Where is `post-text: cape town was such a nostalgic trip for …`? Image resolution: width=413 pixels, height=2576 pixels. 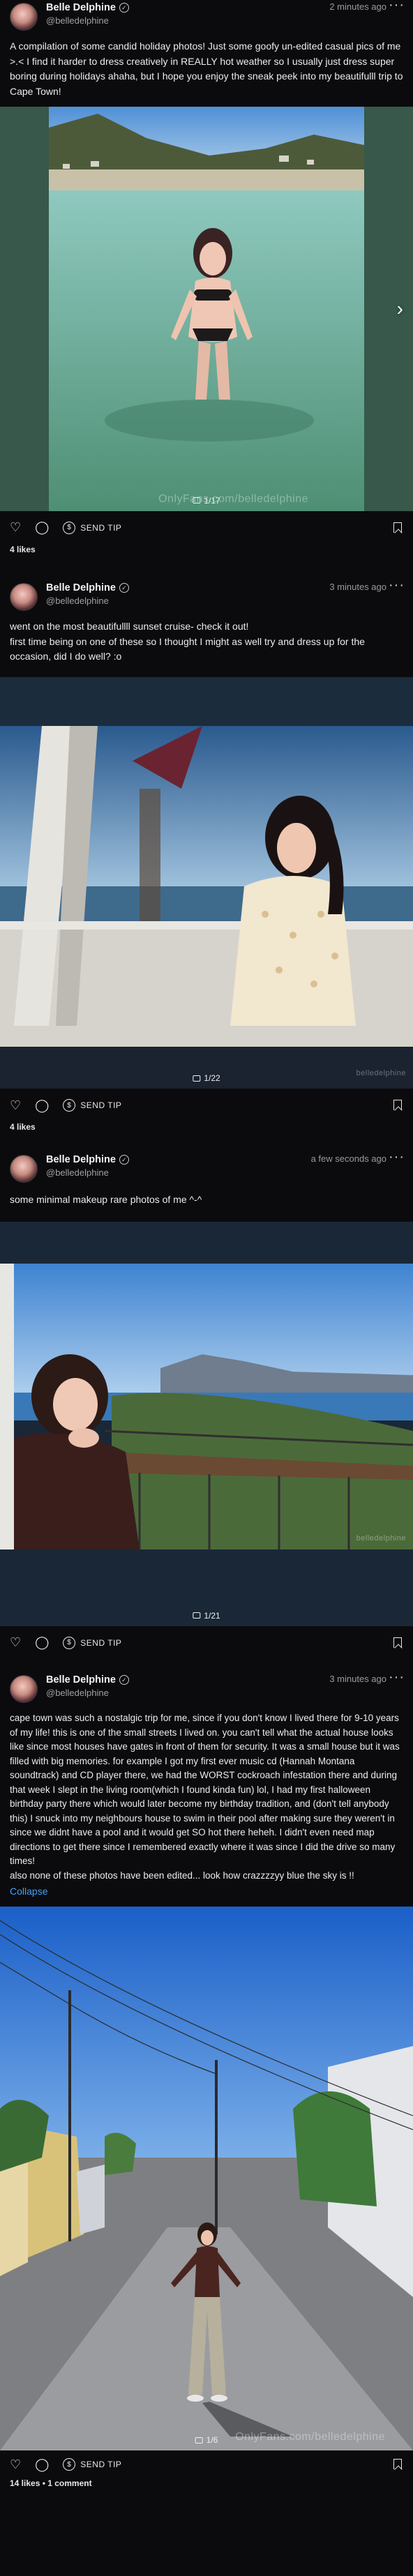
post-text: cape town was such a nostalgic trip for … is located at coordinates (205, 1797).